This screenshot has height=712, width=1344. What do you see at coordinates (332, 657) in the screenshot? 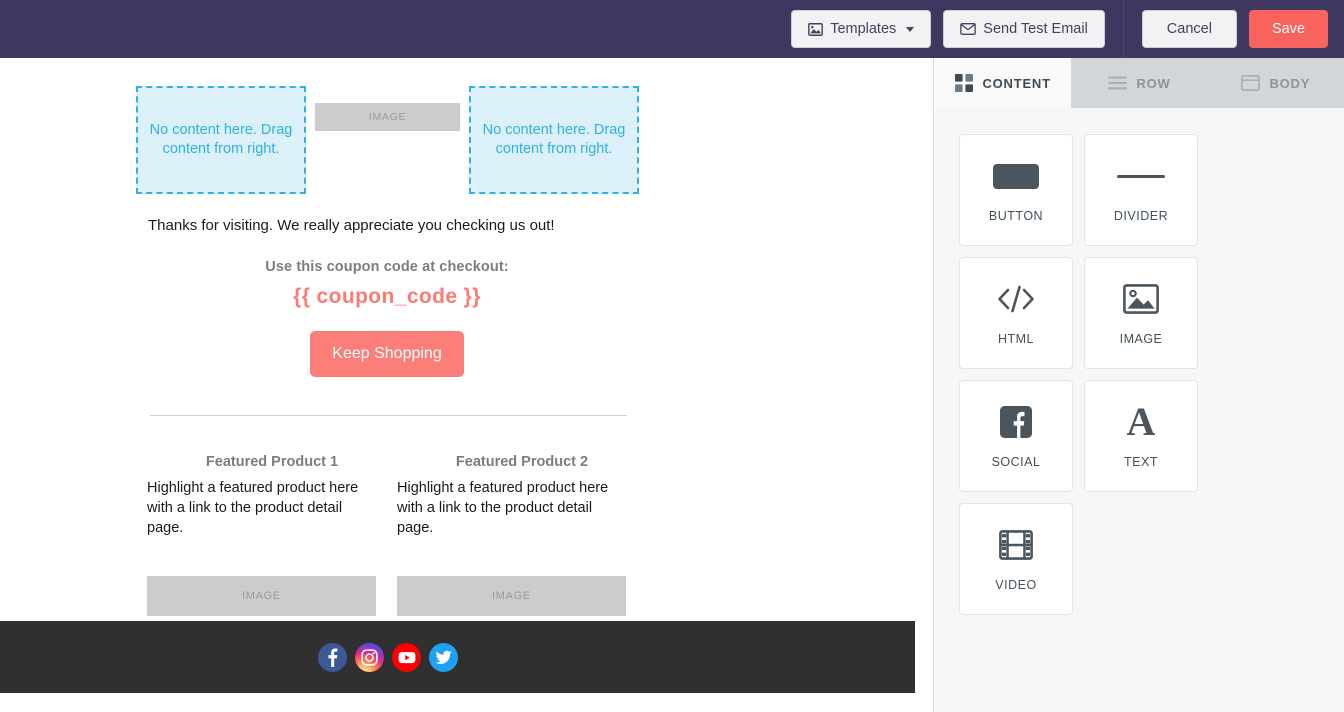
I see `facebook-icon` at bounding box center [332, 657].